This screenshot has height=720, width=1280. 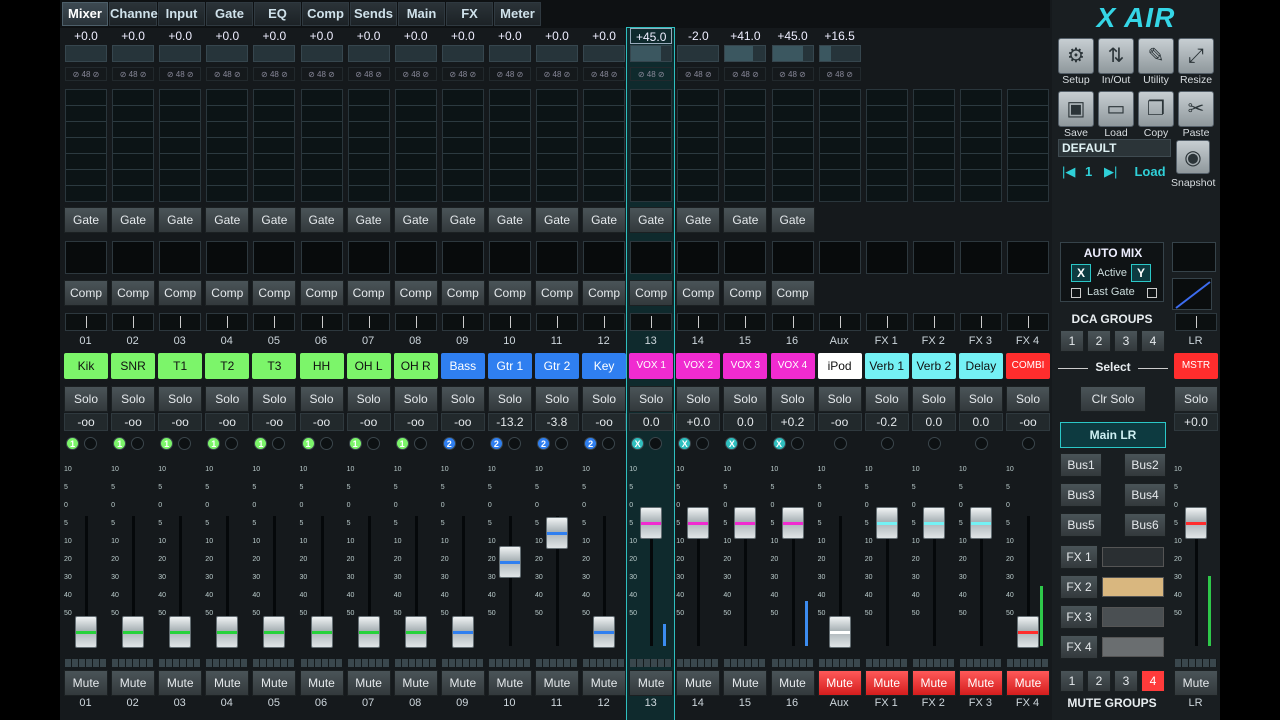 I want to click on arrows-icon: ⇅, so click(x=1116, y=56).